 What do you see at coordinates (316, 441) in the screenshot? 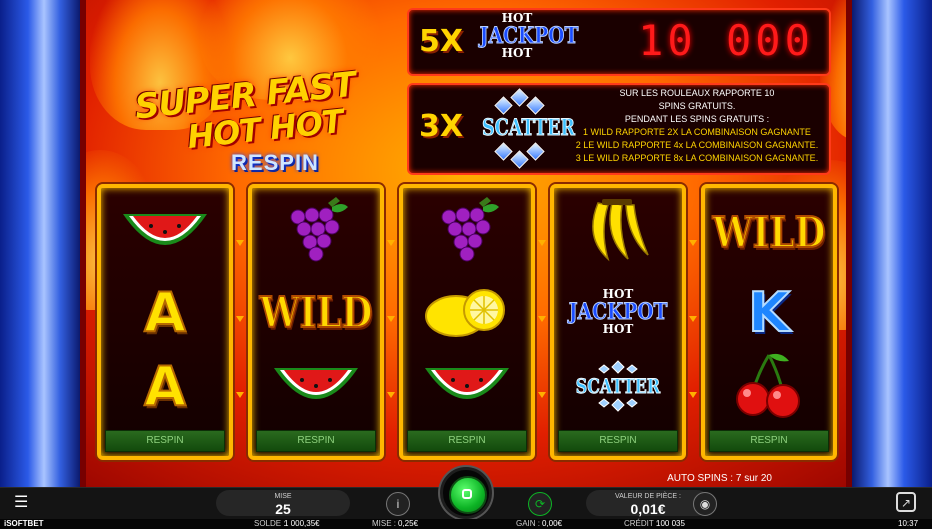
I see `reel-2-respin-button: RESPIN` at bounding box center [316, 441].